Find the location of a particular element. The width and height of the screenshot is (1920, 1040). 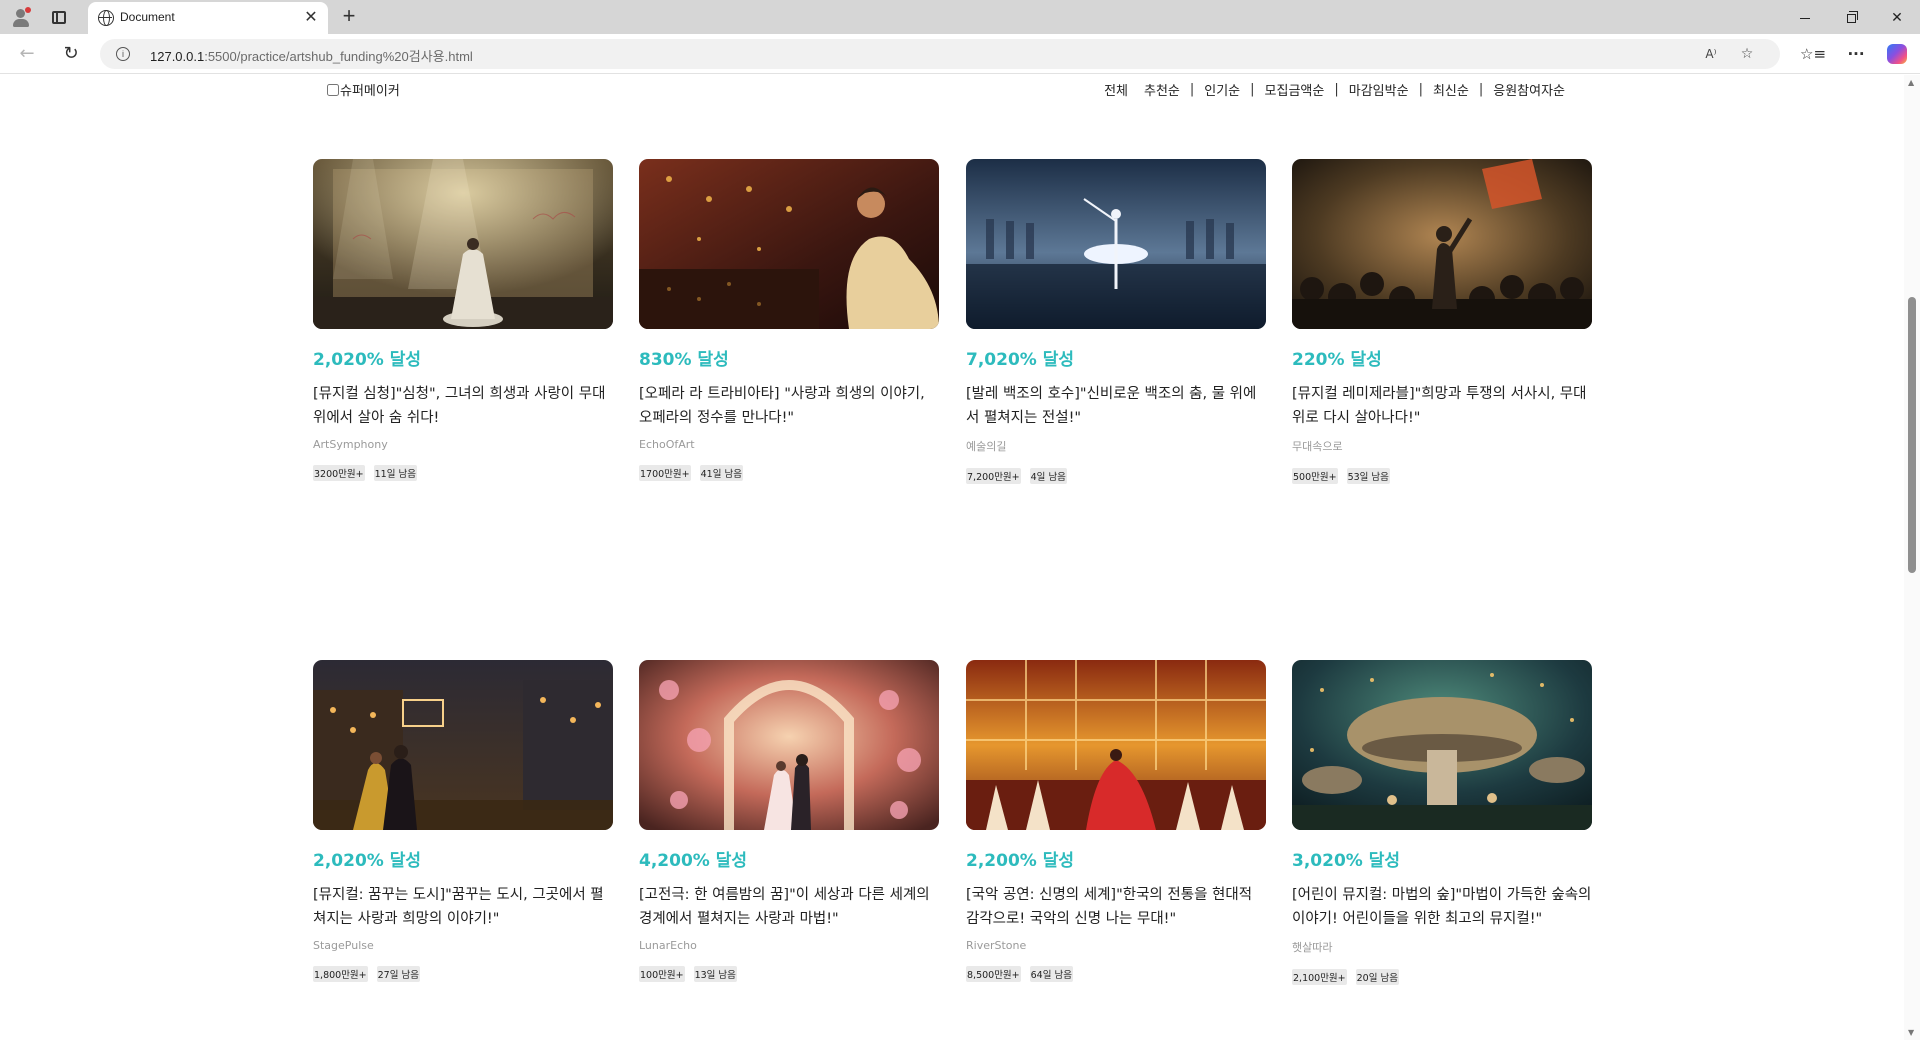

days-left-badge: 20일 남음 is located at coordinates (1377, 977).